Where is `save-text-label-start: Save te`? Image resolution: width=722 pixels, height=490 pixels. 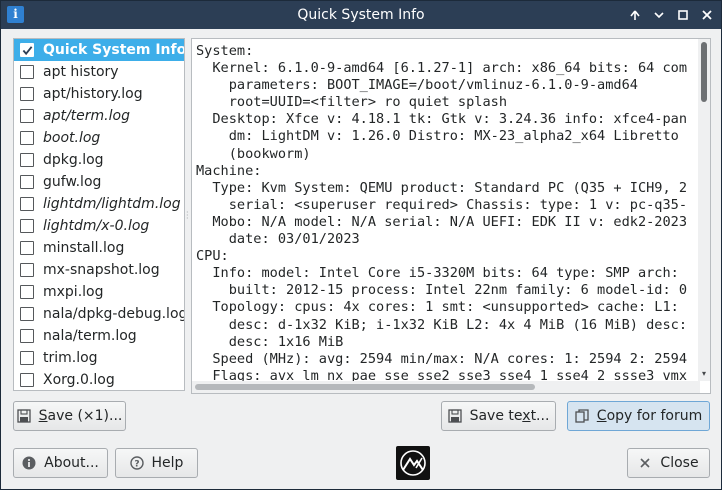 save-text-label-start: Save te is located at coordinates (496, 416).